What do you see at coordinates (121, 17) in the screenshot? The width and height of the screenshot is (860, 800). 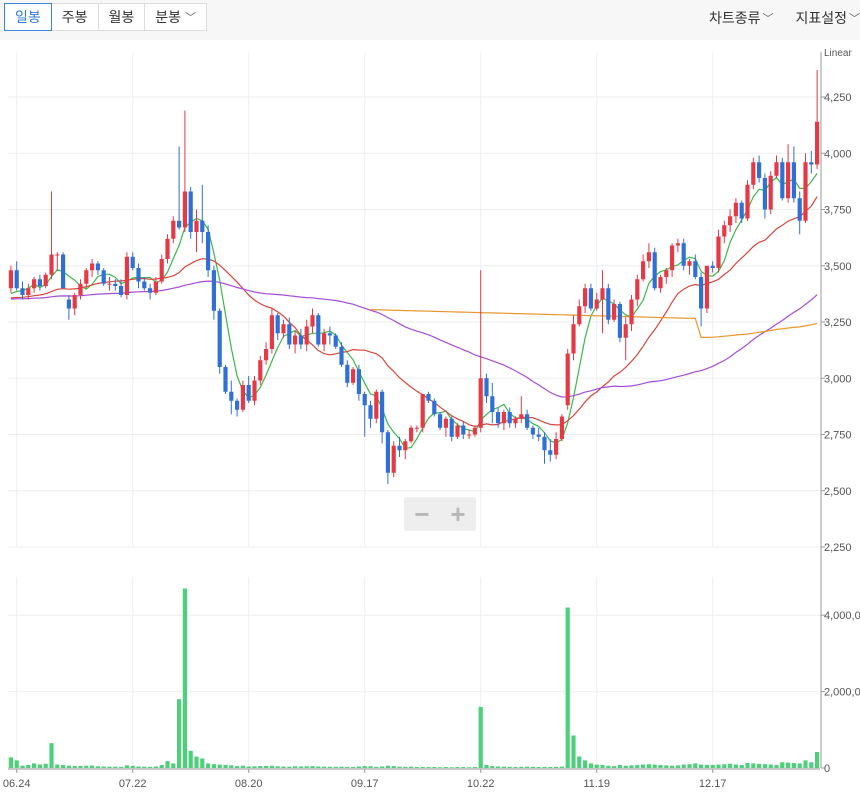 I see `period-tab: 월봉` at bounding box center [121, 17].